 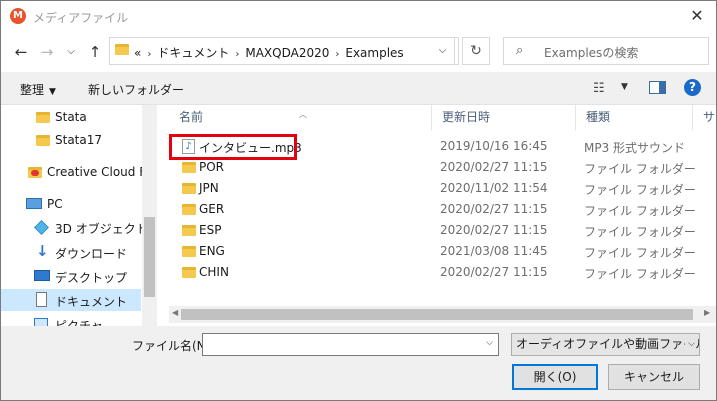 What do you see at coordinates (79, 322) in the screenshot?
I see `sidebar-item-label: ピクチャ` at bounding box center [79, 322].